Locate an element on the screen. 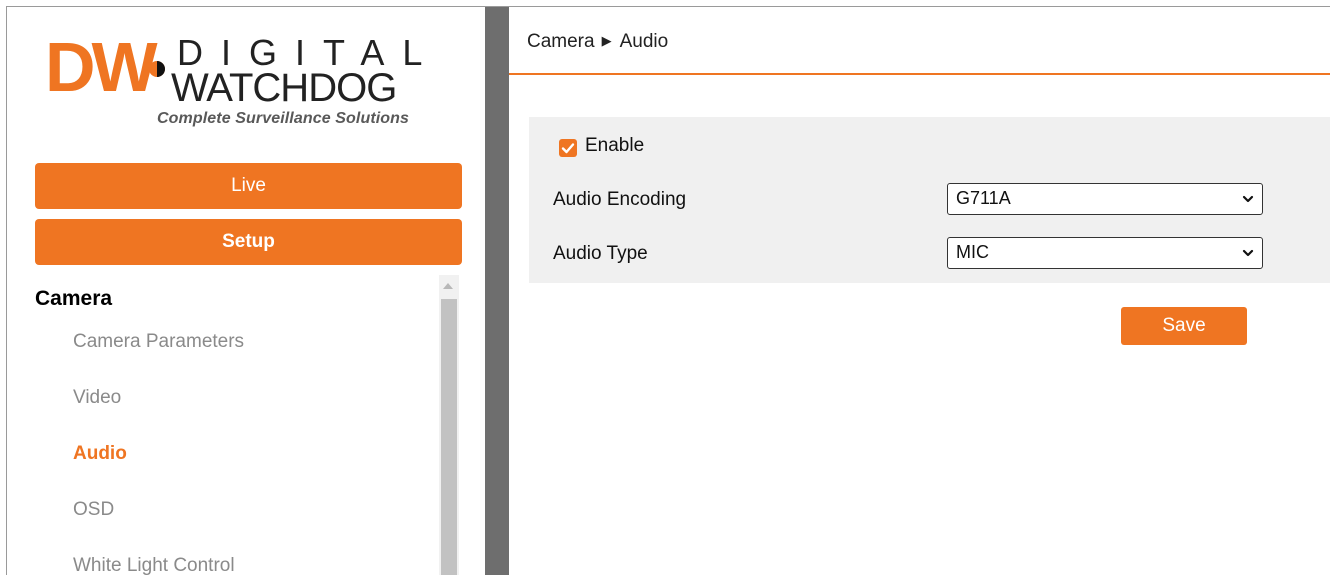 Image resolution: width=1330 pixels, height=575 pixels. tagline: Complete Surveillance Solutions is located at coordinates (283, 118).